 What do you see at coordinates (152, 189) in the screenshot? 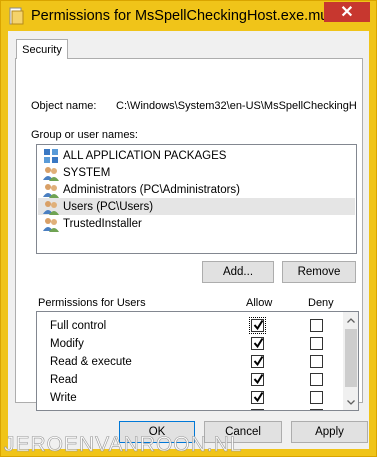
I see `list-item-label: Administrators (PC\Administrators)` at bounding box center [152, 189].